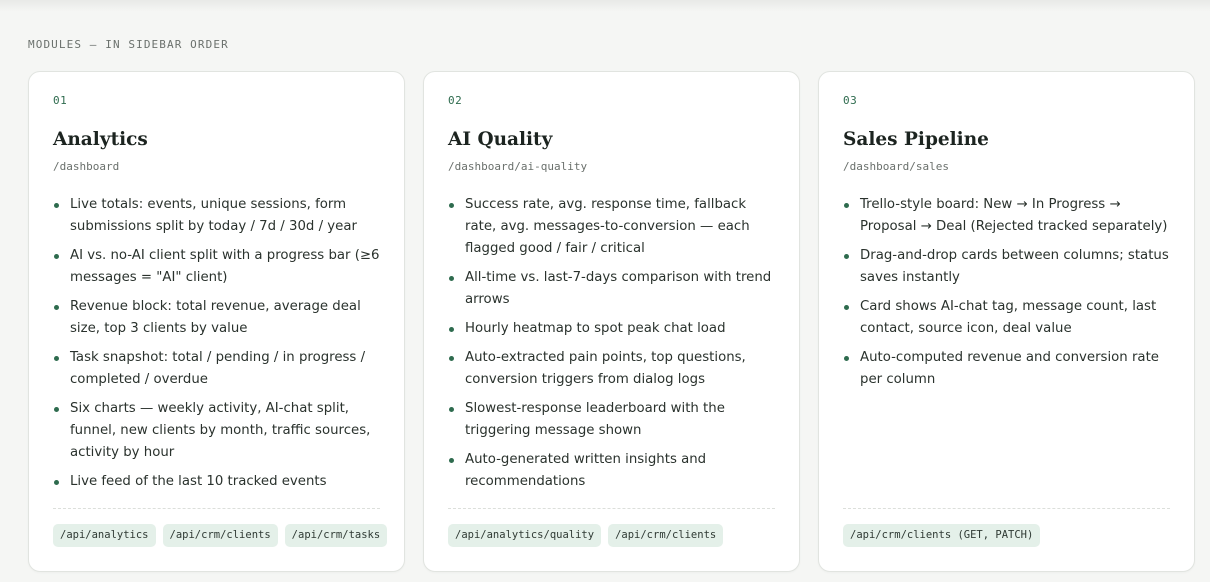 The width and height of the screenshot is (1210, 582). Describe the element at coordinates (104, 535) in the screenshot. I see `endpoint-tag: /api/analytics` at that location.